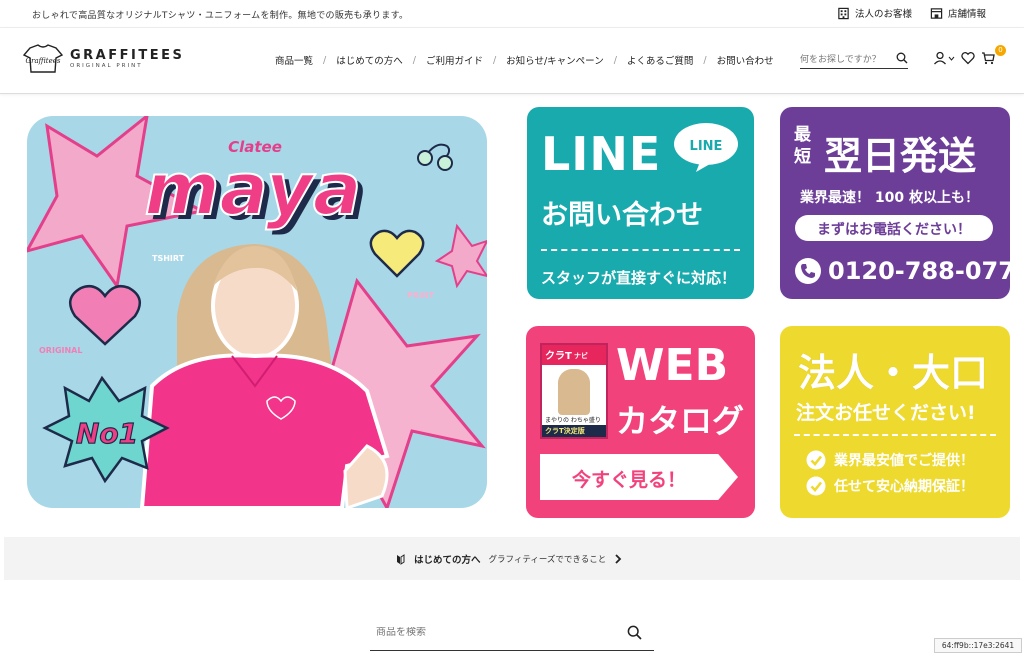 The image size is (1024, 654). What do you see at coordinates (581, 356) in the screenshot?
I see `catalog-book-sub: ナビ` at bounding box center [581, 356].